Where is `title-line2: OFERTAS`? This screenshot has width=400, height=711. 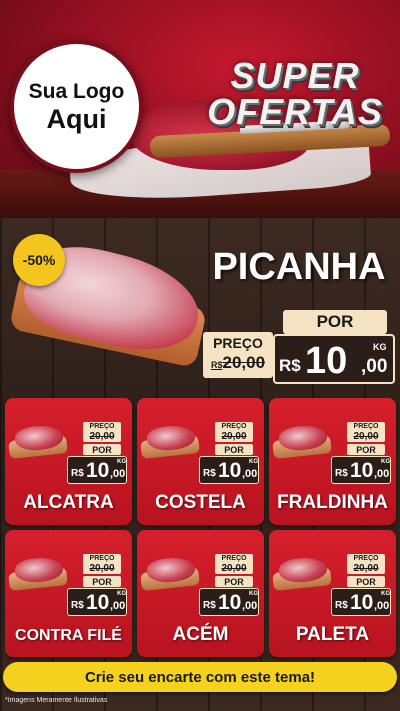
title-line2: OFERTAS is located at coordinates (295, 111).